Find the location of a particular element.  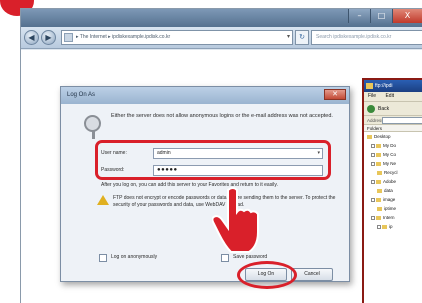

tree-item: My Ne is located at coordinates (383, 164).